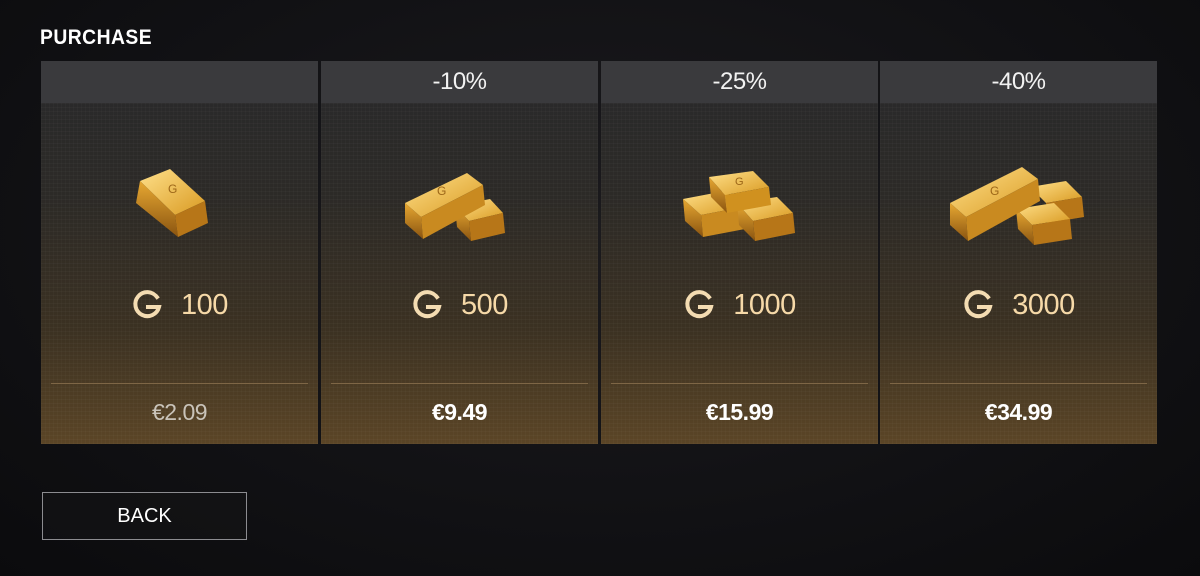 This screenshot has width=1200, height=576. I want to click on gold-amount: 100, so click(204, 304).